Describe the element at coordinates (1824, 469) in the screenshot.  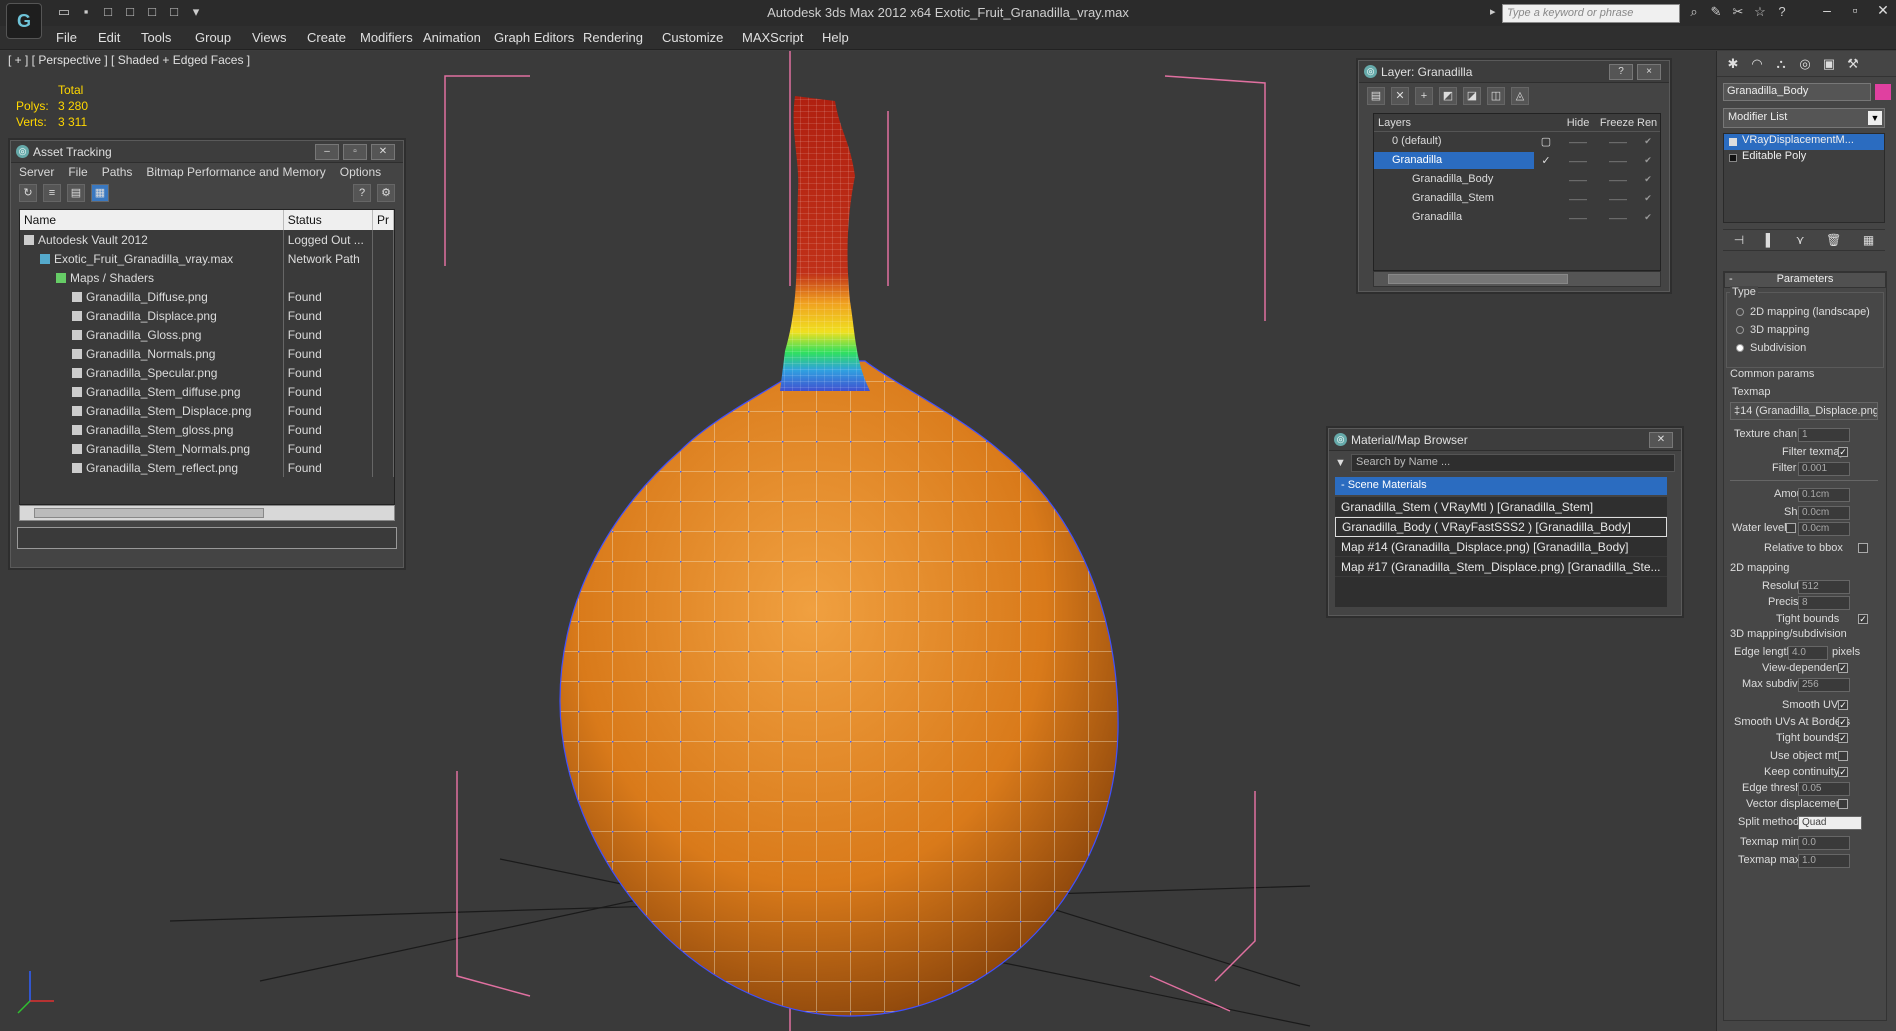
I see `filter-blur-spinner: 0.001` at that location.